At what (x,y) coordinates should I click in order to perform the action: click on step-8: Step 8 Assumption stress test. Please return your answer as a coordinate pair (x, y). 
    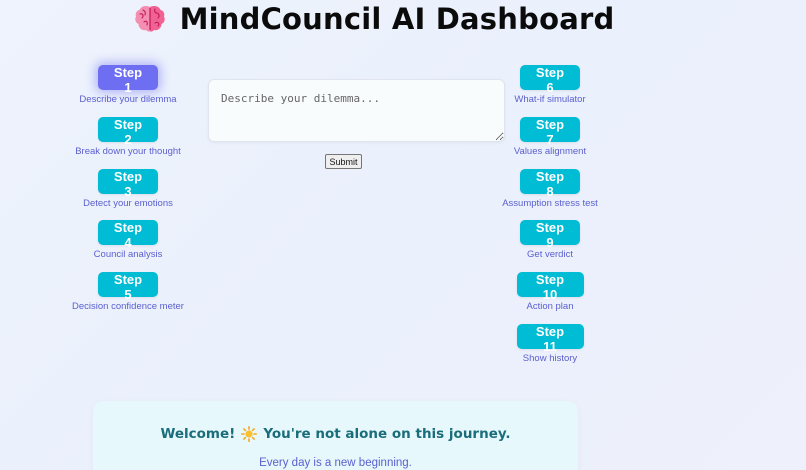
    Looking at the image, I should click on (550, 189).